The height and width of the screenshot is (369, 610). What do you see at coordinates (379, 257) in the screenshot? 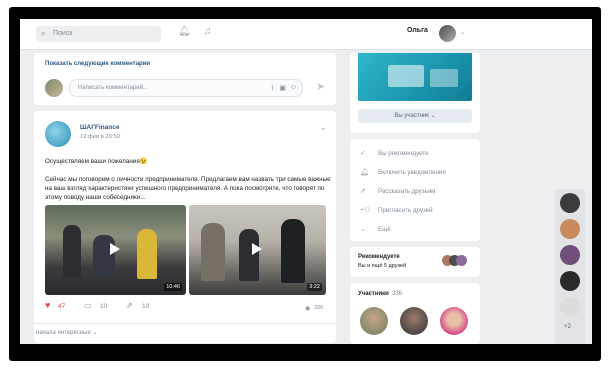
I see `recommend-title: Рекомендуете` at bounding box center [379, 257].